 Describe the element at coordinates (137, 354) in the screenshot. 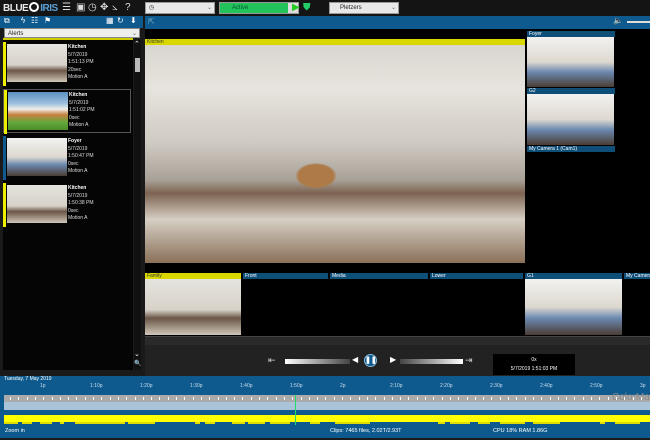

I see `scroll-down-icon: ⌄` at that location.